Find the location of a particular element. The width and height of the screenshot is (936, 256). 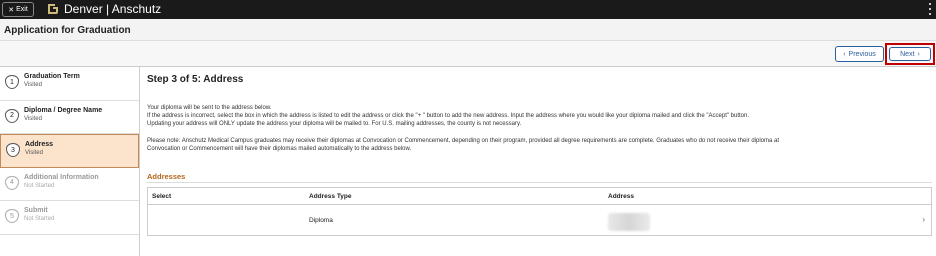

column-header-select: Select is located at coordinates (162, 196).